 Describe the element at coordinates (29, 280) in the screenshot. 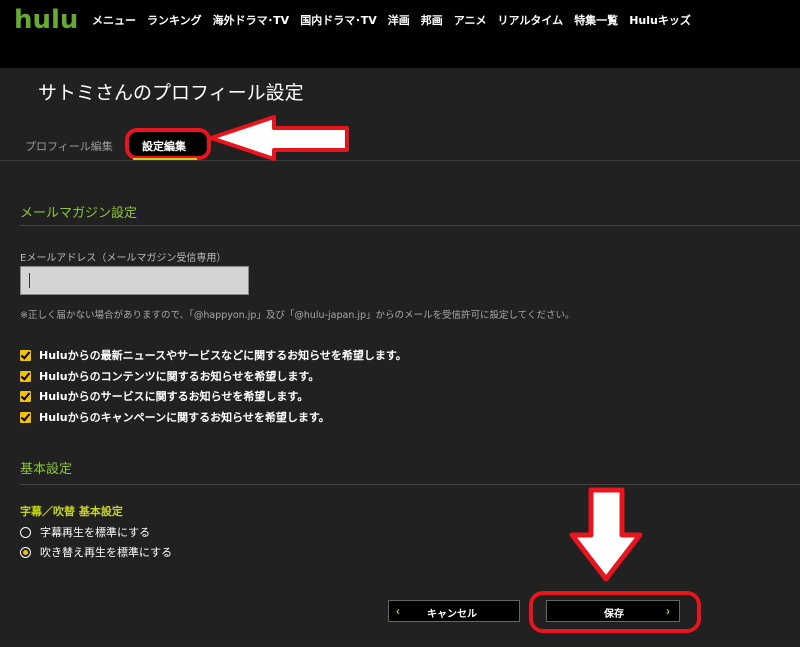

I see `text-cursor` at that location.